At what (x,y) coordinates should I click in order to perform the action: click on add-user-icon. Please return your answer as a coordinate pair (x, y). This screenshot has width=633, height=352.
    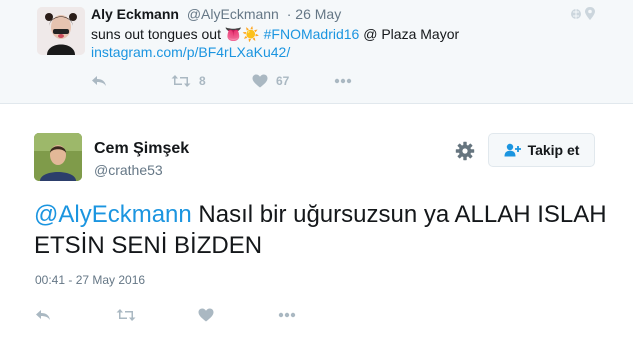
    Looking at the image, I should click on (512, 150).